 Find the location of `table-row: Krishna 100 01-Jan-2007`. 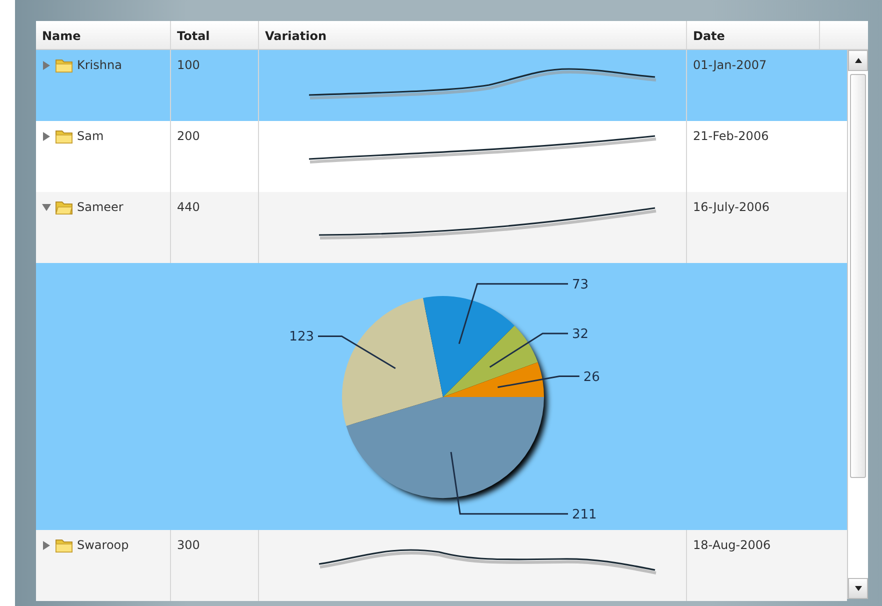

table-row: Krishna 100 01-Jan-2007 is located at coordinates (441, 85).